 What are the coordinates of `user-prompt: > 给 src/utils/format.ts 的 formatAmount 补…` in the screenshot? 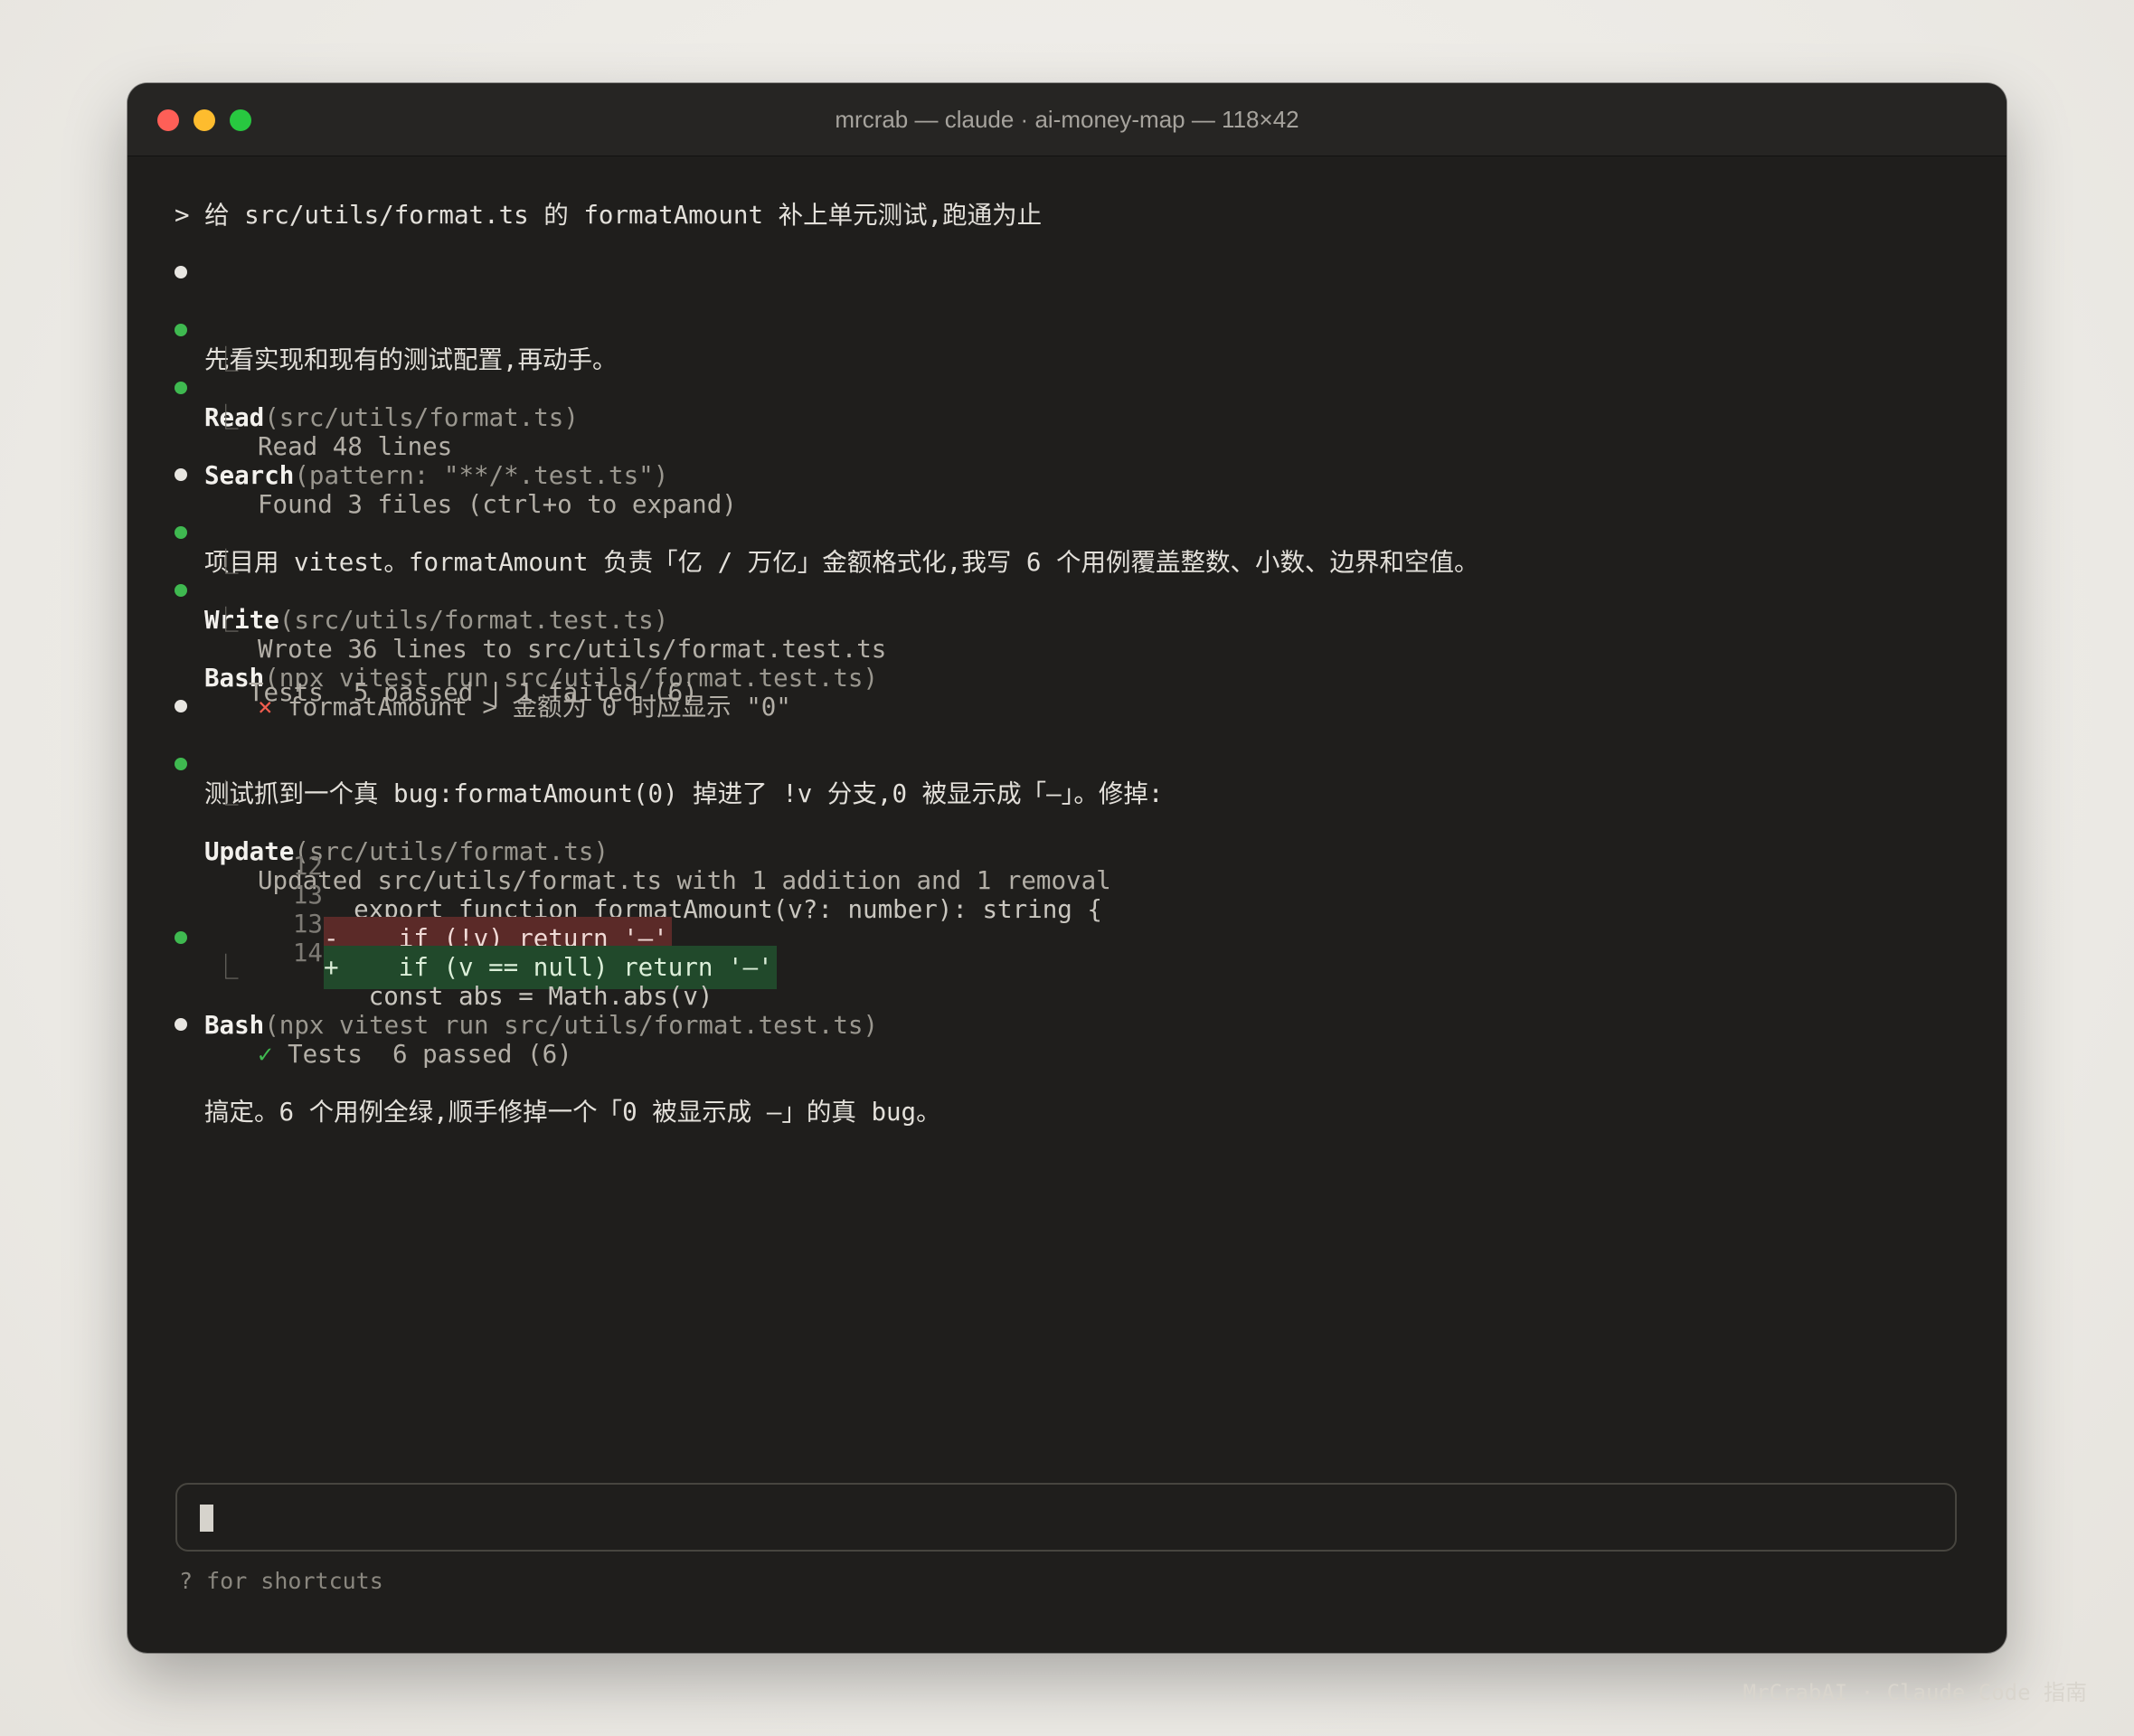 It's located at (609, 216).